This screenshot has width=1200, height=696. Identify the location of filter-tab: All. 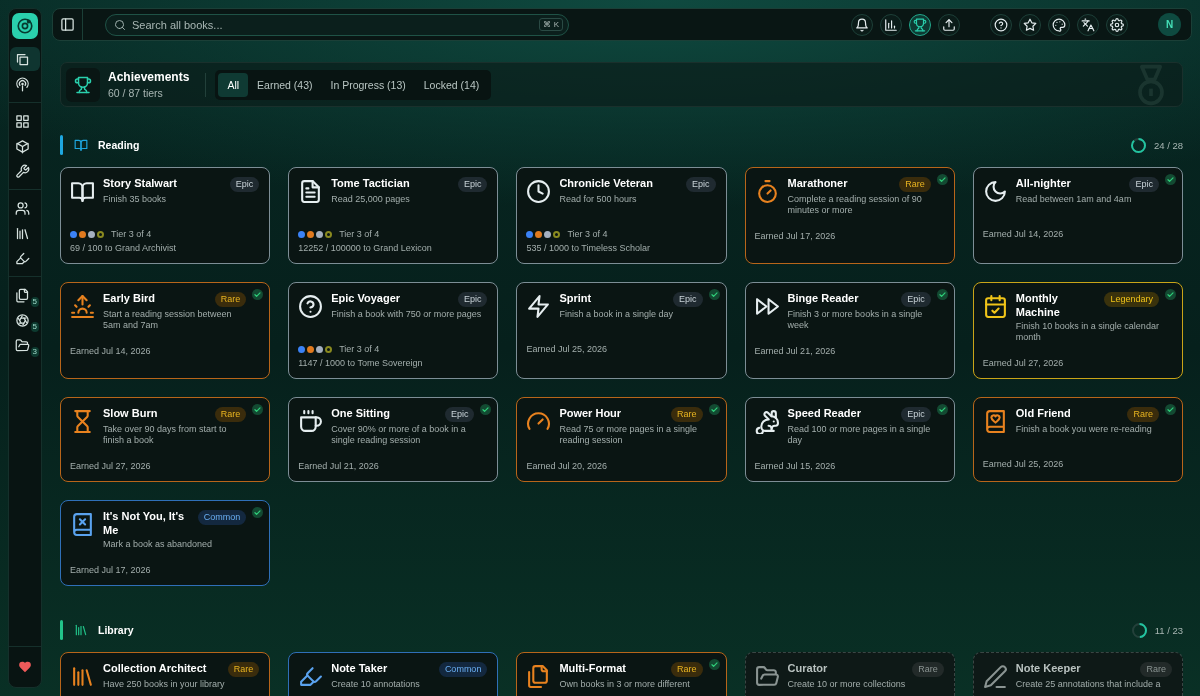
(233, 84).